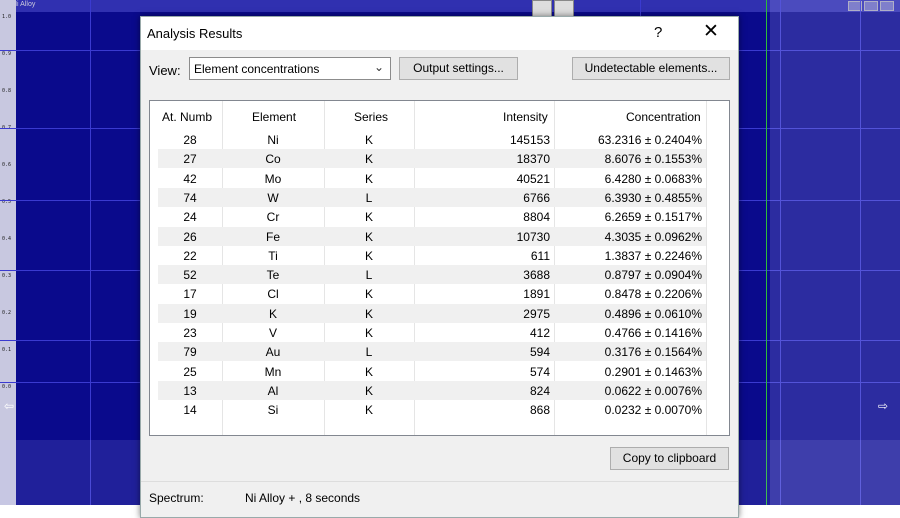 The image size is (900, 518). I want to click on element-cell: V, so click(272, 333).